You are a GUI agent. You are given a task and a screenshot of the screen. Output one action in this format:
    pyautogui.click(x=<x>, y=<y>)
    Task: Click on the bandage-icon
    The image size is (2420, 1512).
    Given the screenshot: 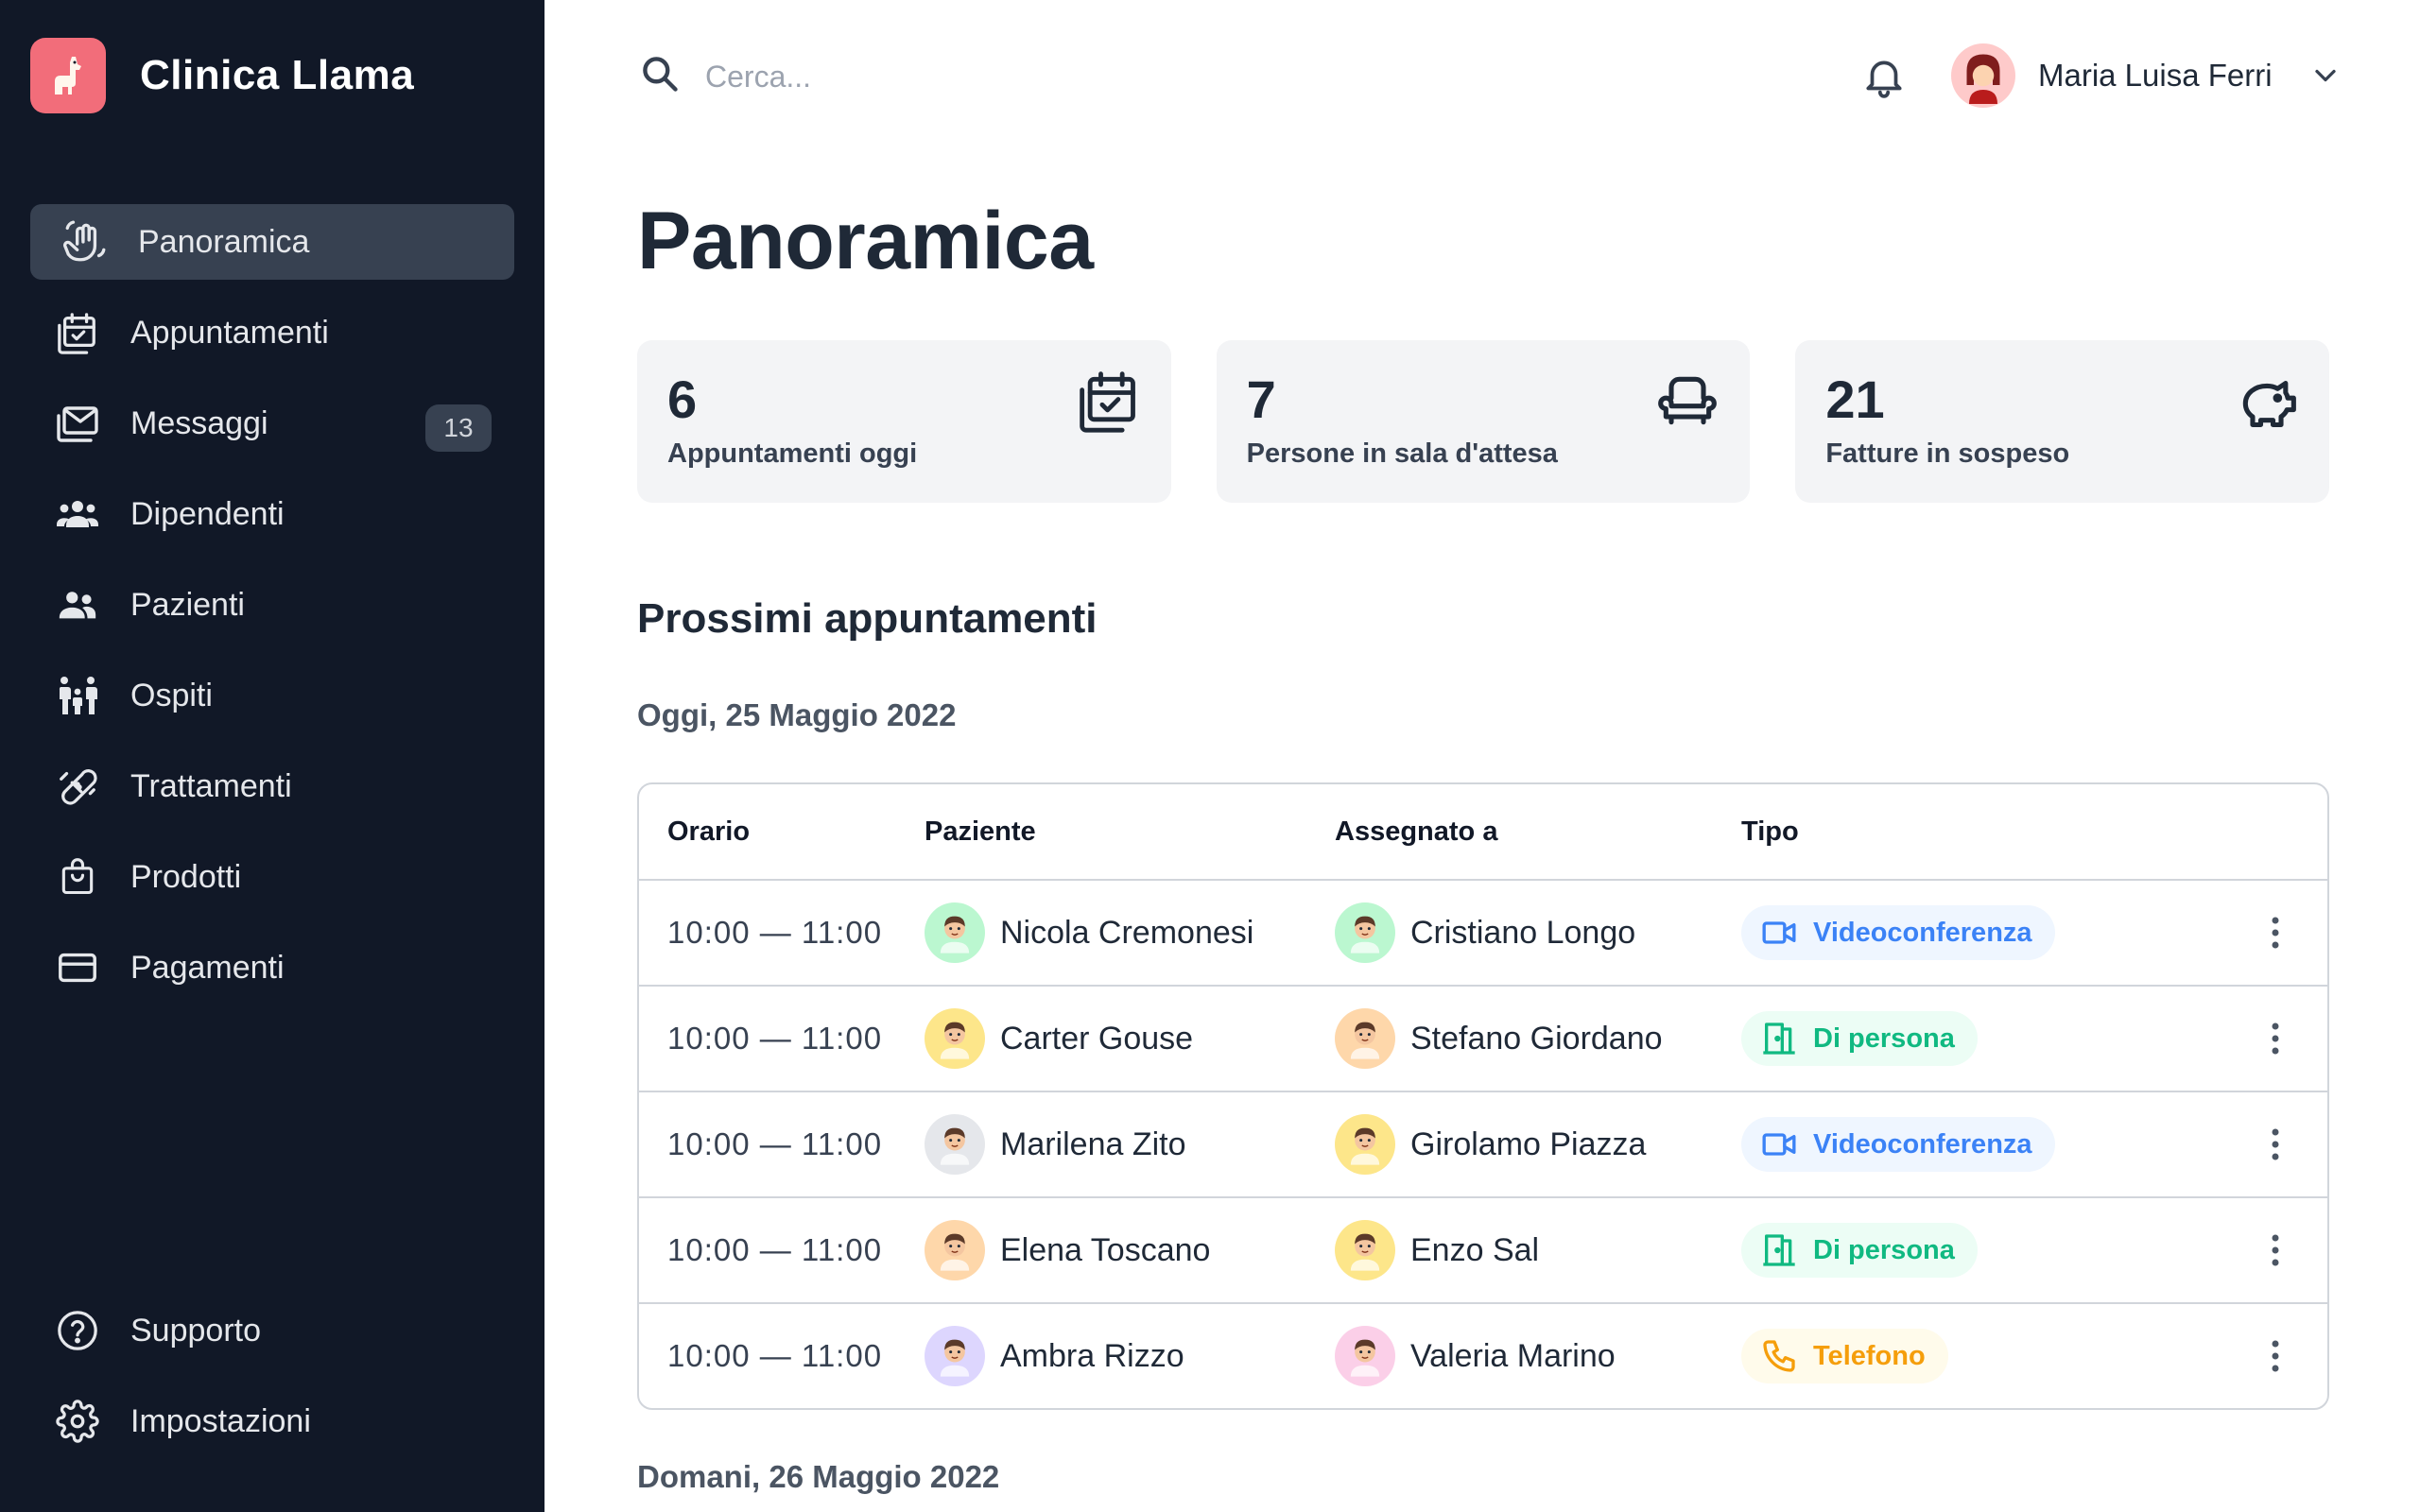 What is the action you would take?
    pyautogui.click(x=77, y=786)
    